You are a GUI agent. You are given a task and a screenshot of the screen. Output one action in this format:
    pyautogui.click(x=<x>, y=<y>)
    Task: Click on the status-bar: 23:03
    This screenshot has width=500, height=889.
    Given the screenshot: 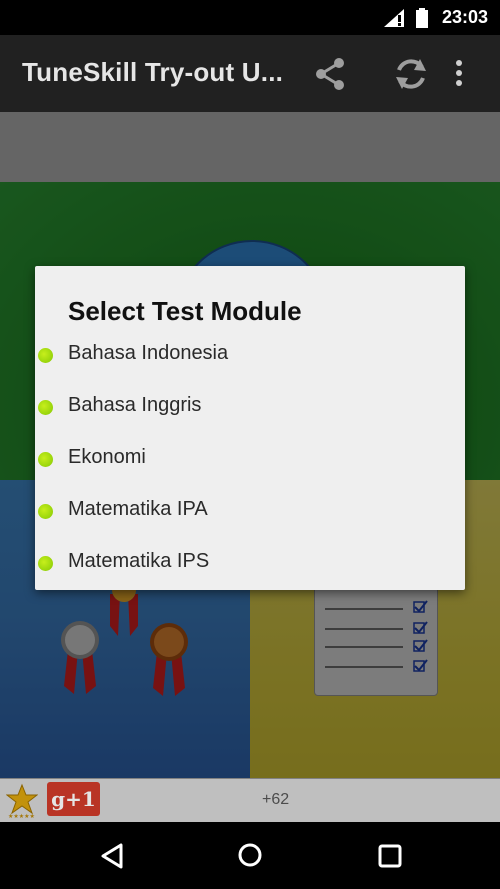 What is the action you would take?
    pyautogui.click(x=250, y=17)
    